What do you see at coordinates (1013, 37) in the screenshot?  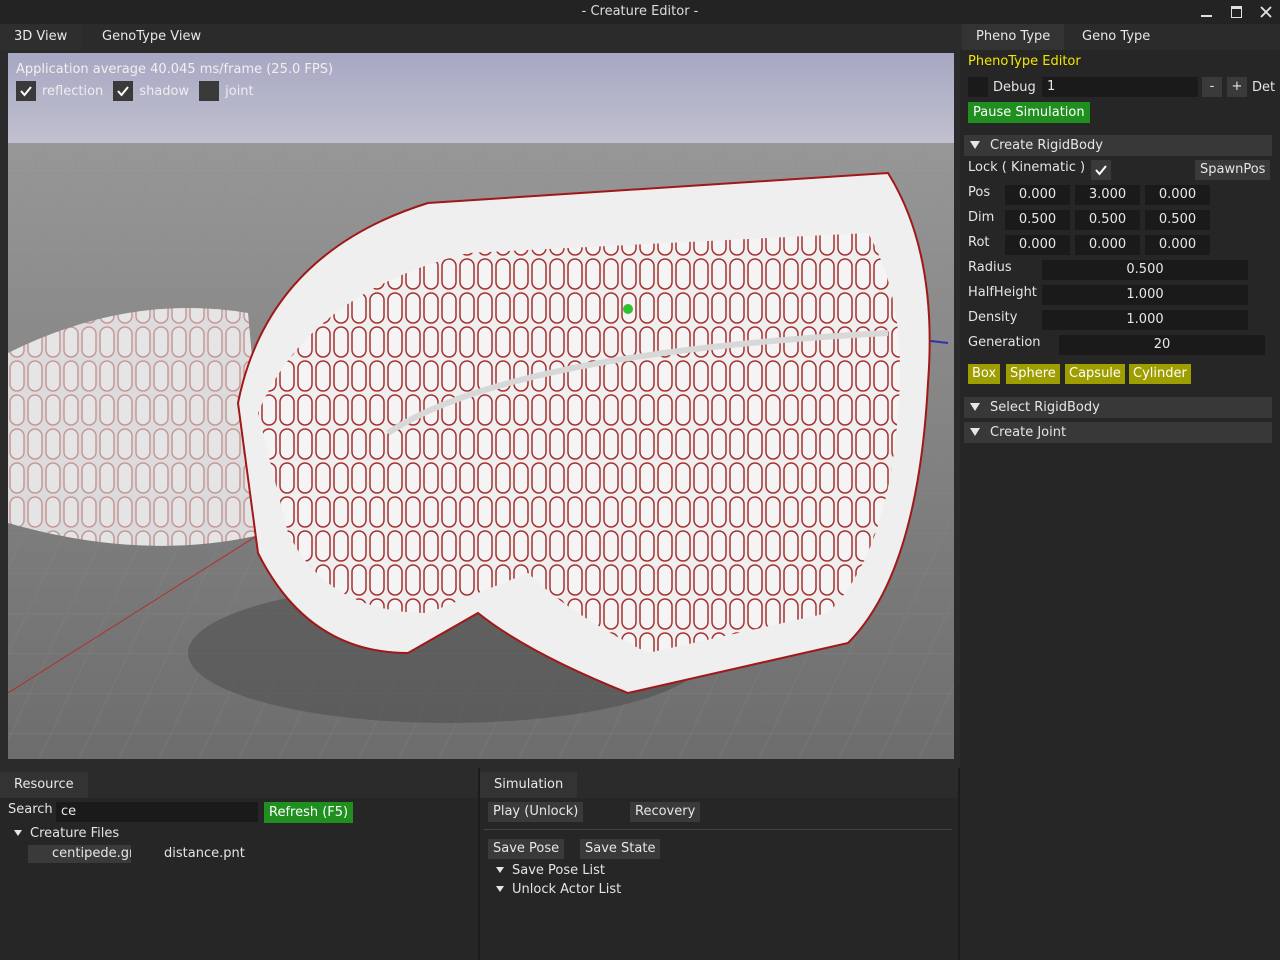 I see `tab-pheno-type: Pheno Type` at bounding box center [1013, 37].